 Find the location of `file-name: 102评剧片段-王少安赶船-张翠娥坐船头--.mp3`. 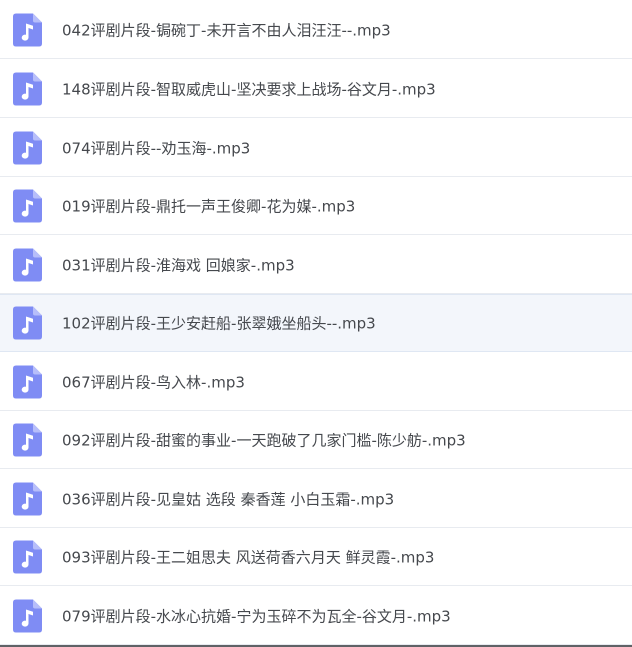

file-name: 102评剧片段-王少安赶船-张翠娥坐船头--.mp3 is located at coordinates (219, 323).